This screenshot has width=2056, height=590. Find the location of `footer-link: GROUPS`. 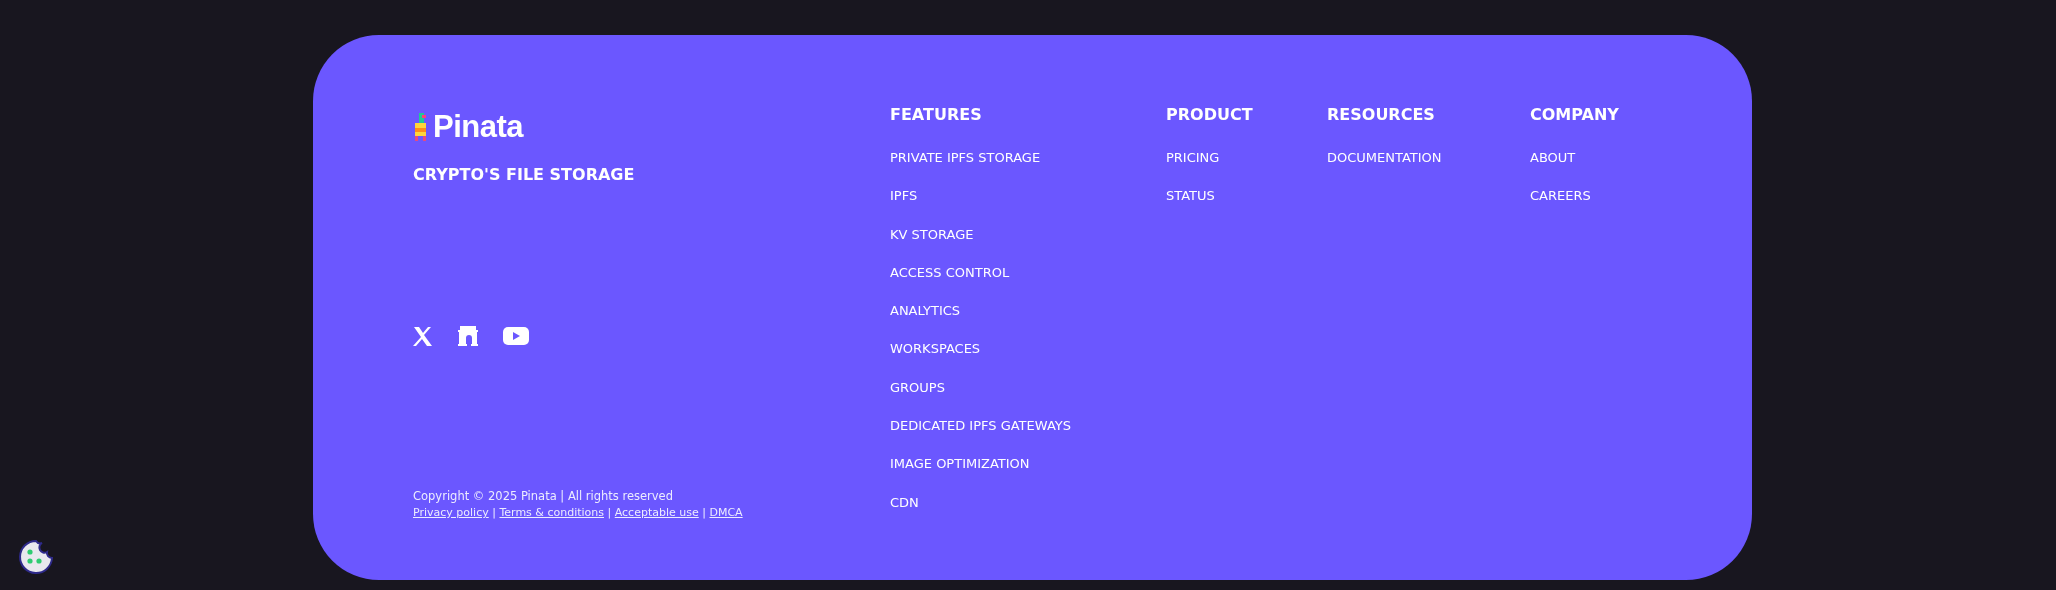

footer-link: GROUPS is located at coordinates (1028, 400).